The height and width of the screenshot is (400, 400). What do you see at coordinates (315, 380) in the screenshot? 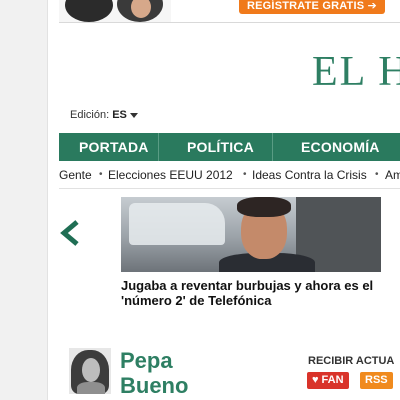
I see `heart-icon: ♥` at bounding box center [315, 380].